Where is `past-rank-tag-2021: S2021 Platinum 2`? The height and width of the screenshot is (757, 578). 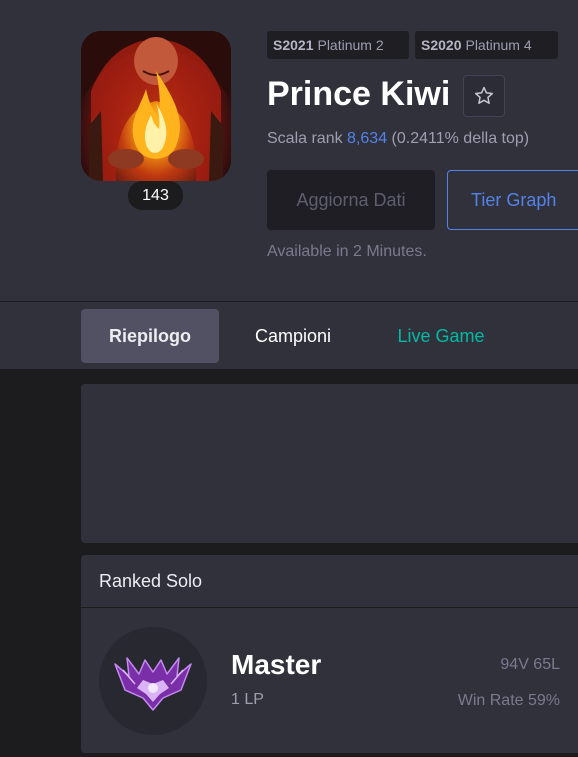
past-rank-tag-2021: S2021 Platinum 2 is located at coordinates (338, 45).